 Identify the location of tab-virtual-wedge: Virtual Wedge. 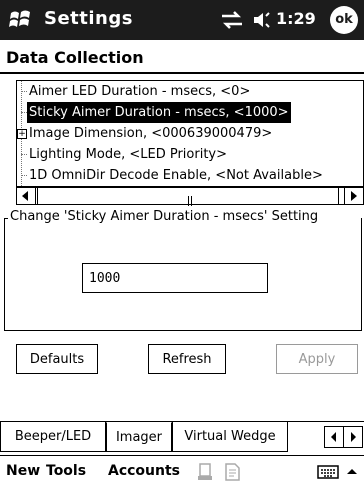
(230, 437).